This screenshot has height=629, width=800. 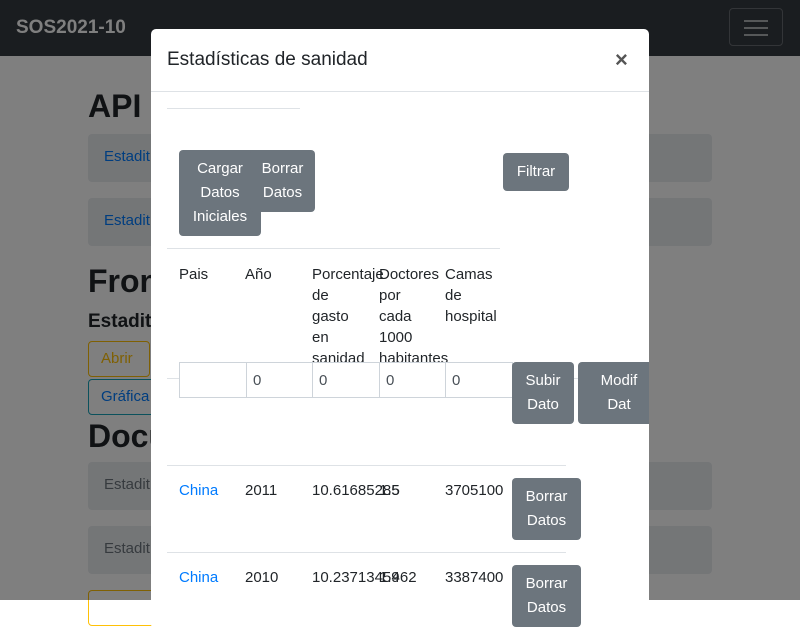 I want to click on modify-data-button: Modif Dat, so click(x=613, y=393).